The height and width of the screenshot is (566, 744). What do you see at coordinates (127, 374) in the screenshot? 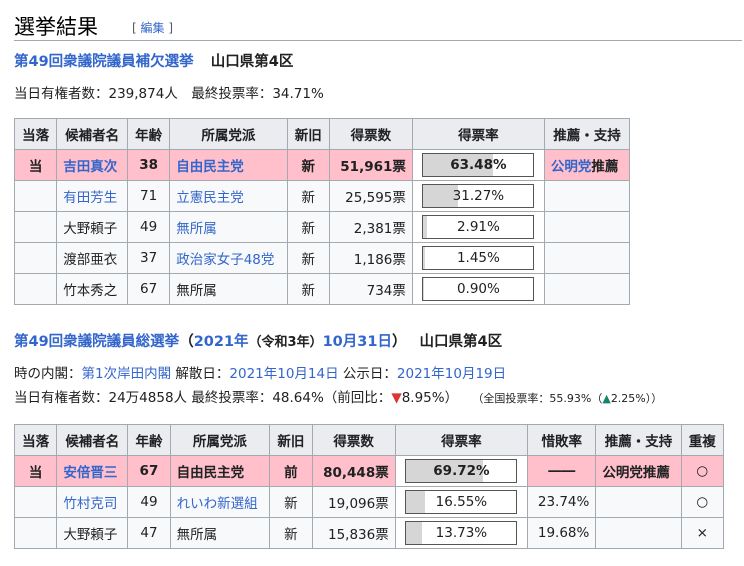
I see `cabinet-link: 第1次岸田内閣` at bounding box center [127, 374].